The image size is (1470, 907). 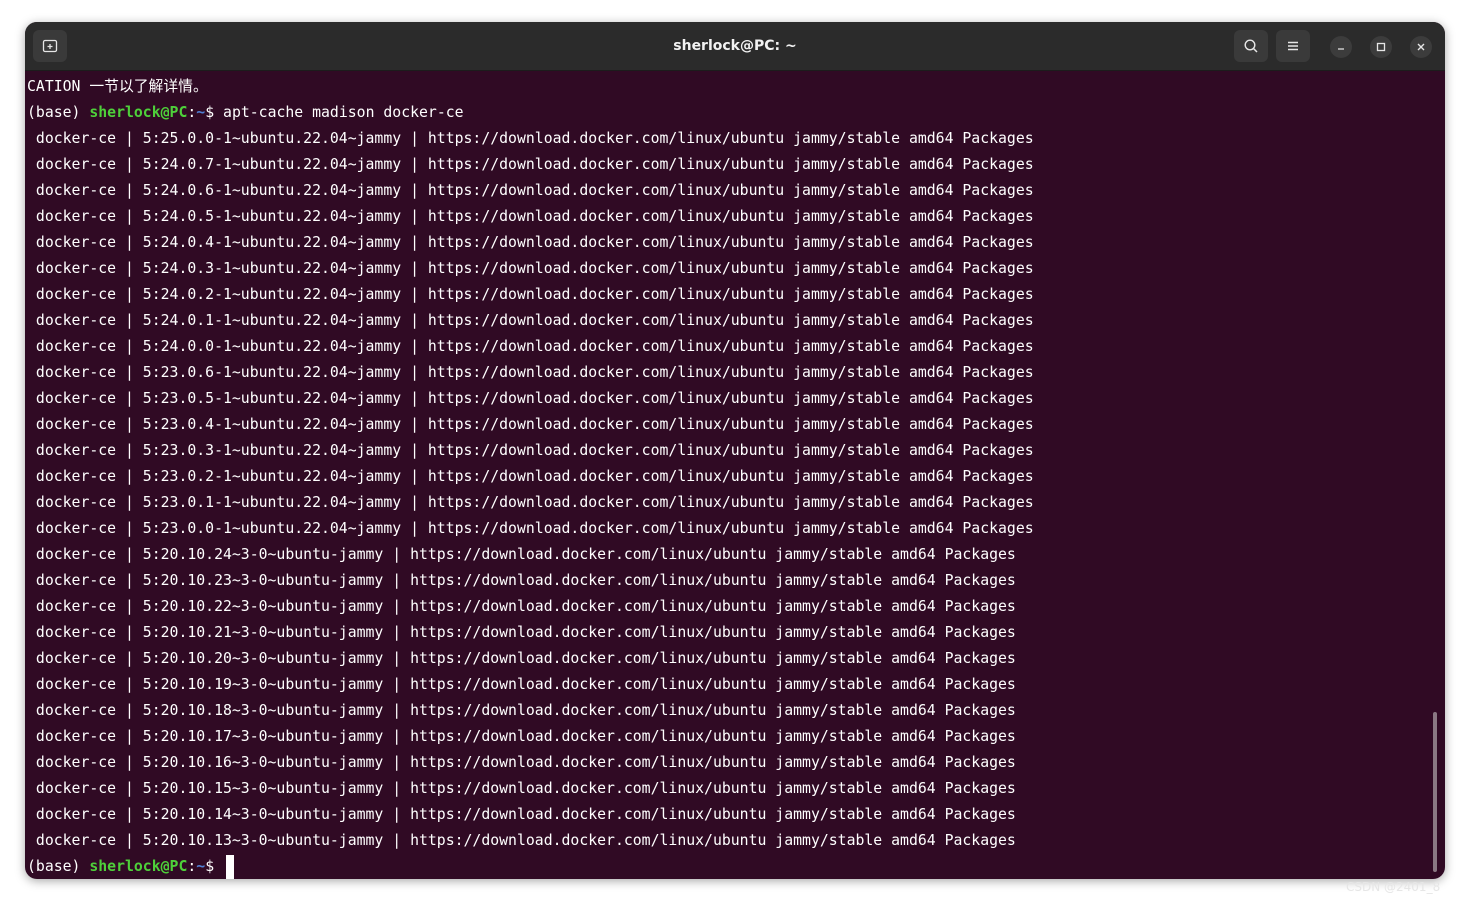 What do you see at coordinates (230, 867) in the screenshot?
I see `text-cursor` at bounding box center [230, 867].